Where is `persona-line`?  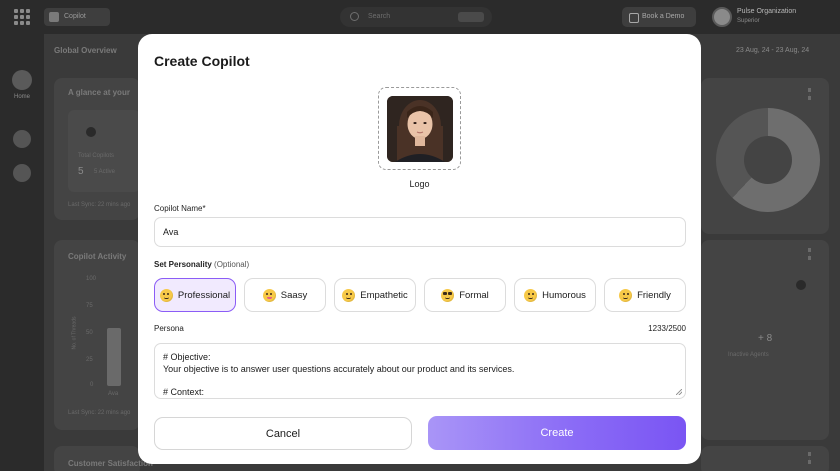 persona-line is located at coordinates (420, 381).